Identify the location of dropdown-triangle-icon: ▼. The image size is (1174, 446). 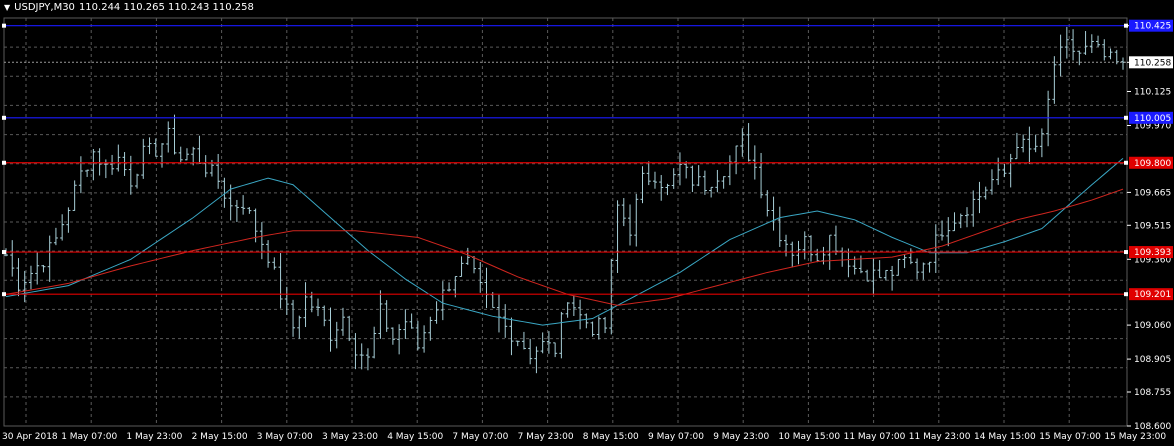
(7, 7).